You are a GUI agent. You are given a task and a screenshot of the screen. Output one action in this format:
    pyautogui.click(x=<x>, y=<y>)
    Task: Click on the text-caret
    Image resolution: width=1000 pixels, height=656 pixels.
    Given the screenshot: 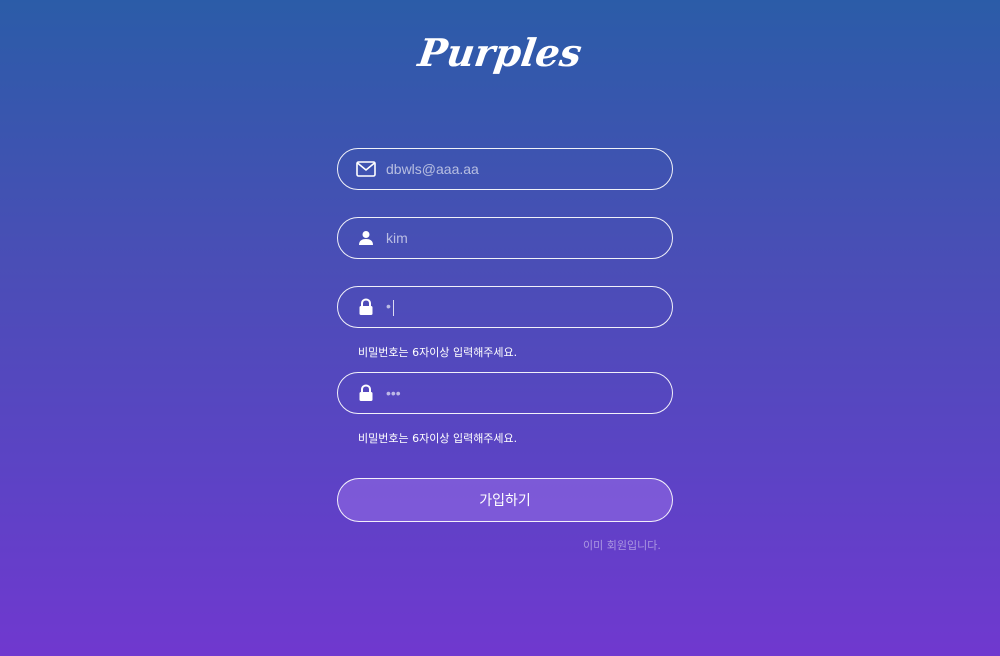 What is the action you would take?
    pyautogui.click(x=393, y=307)
    